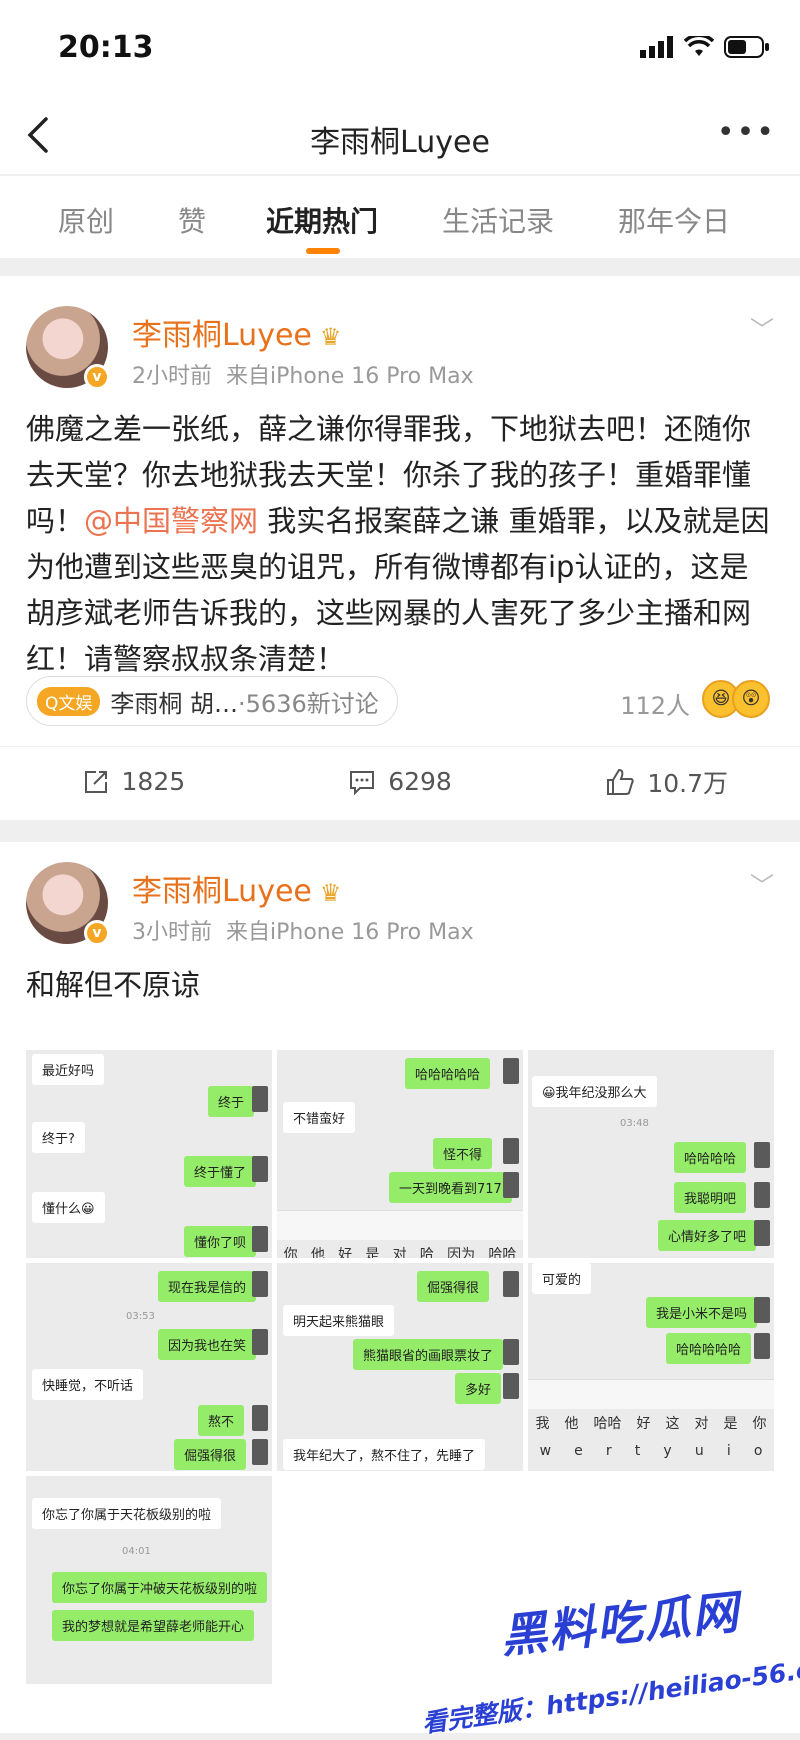 This screenshot has height=1740, width=800. I want to click on signal-icon, so click(656, 47).